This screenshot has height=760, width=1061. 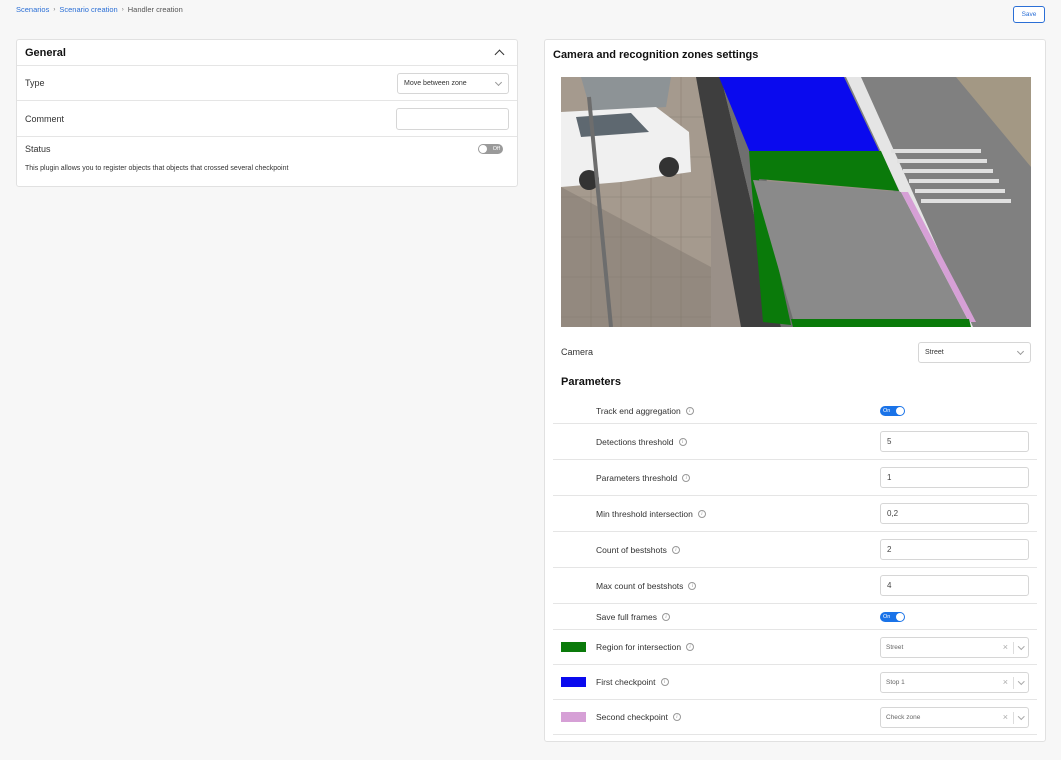 What do you see at coordinates (591, 382) in the screenshot?
I see `parameters-title: Parameters` at bounding box center [591, 382].